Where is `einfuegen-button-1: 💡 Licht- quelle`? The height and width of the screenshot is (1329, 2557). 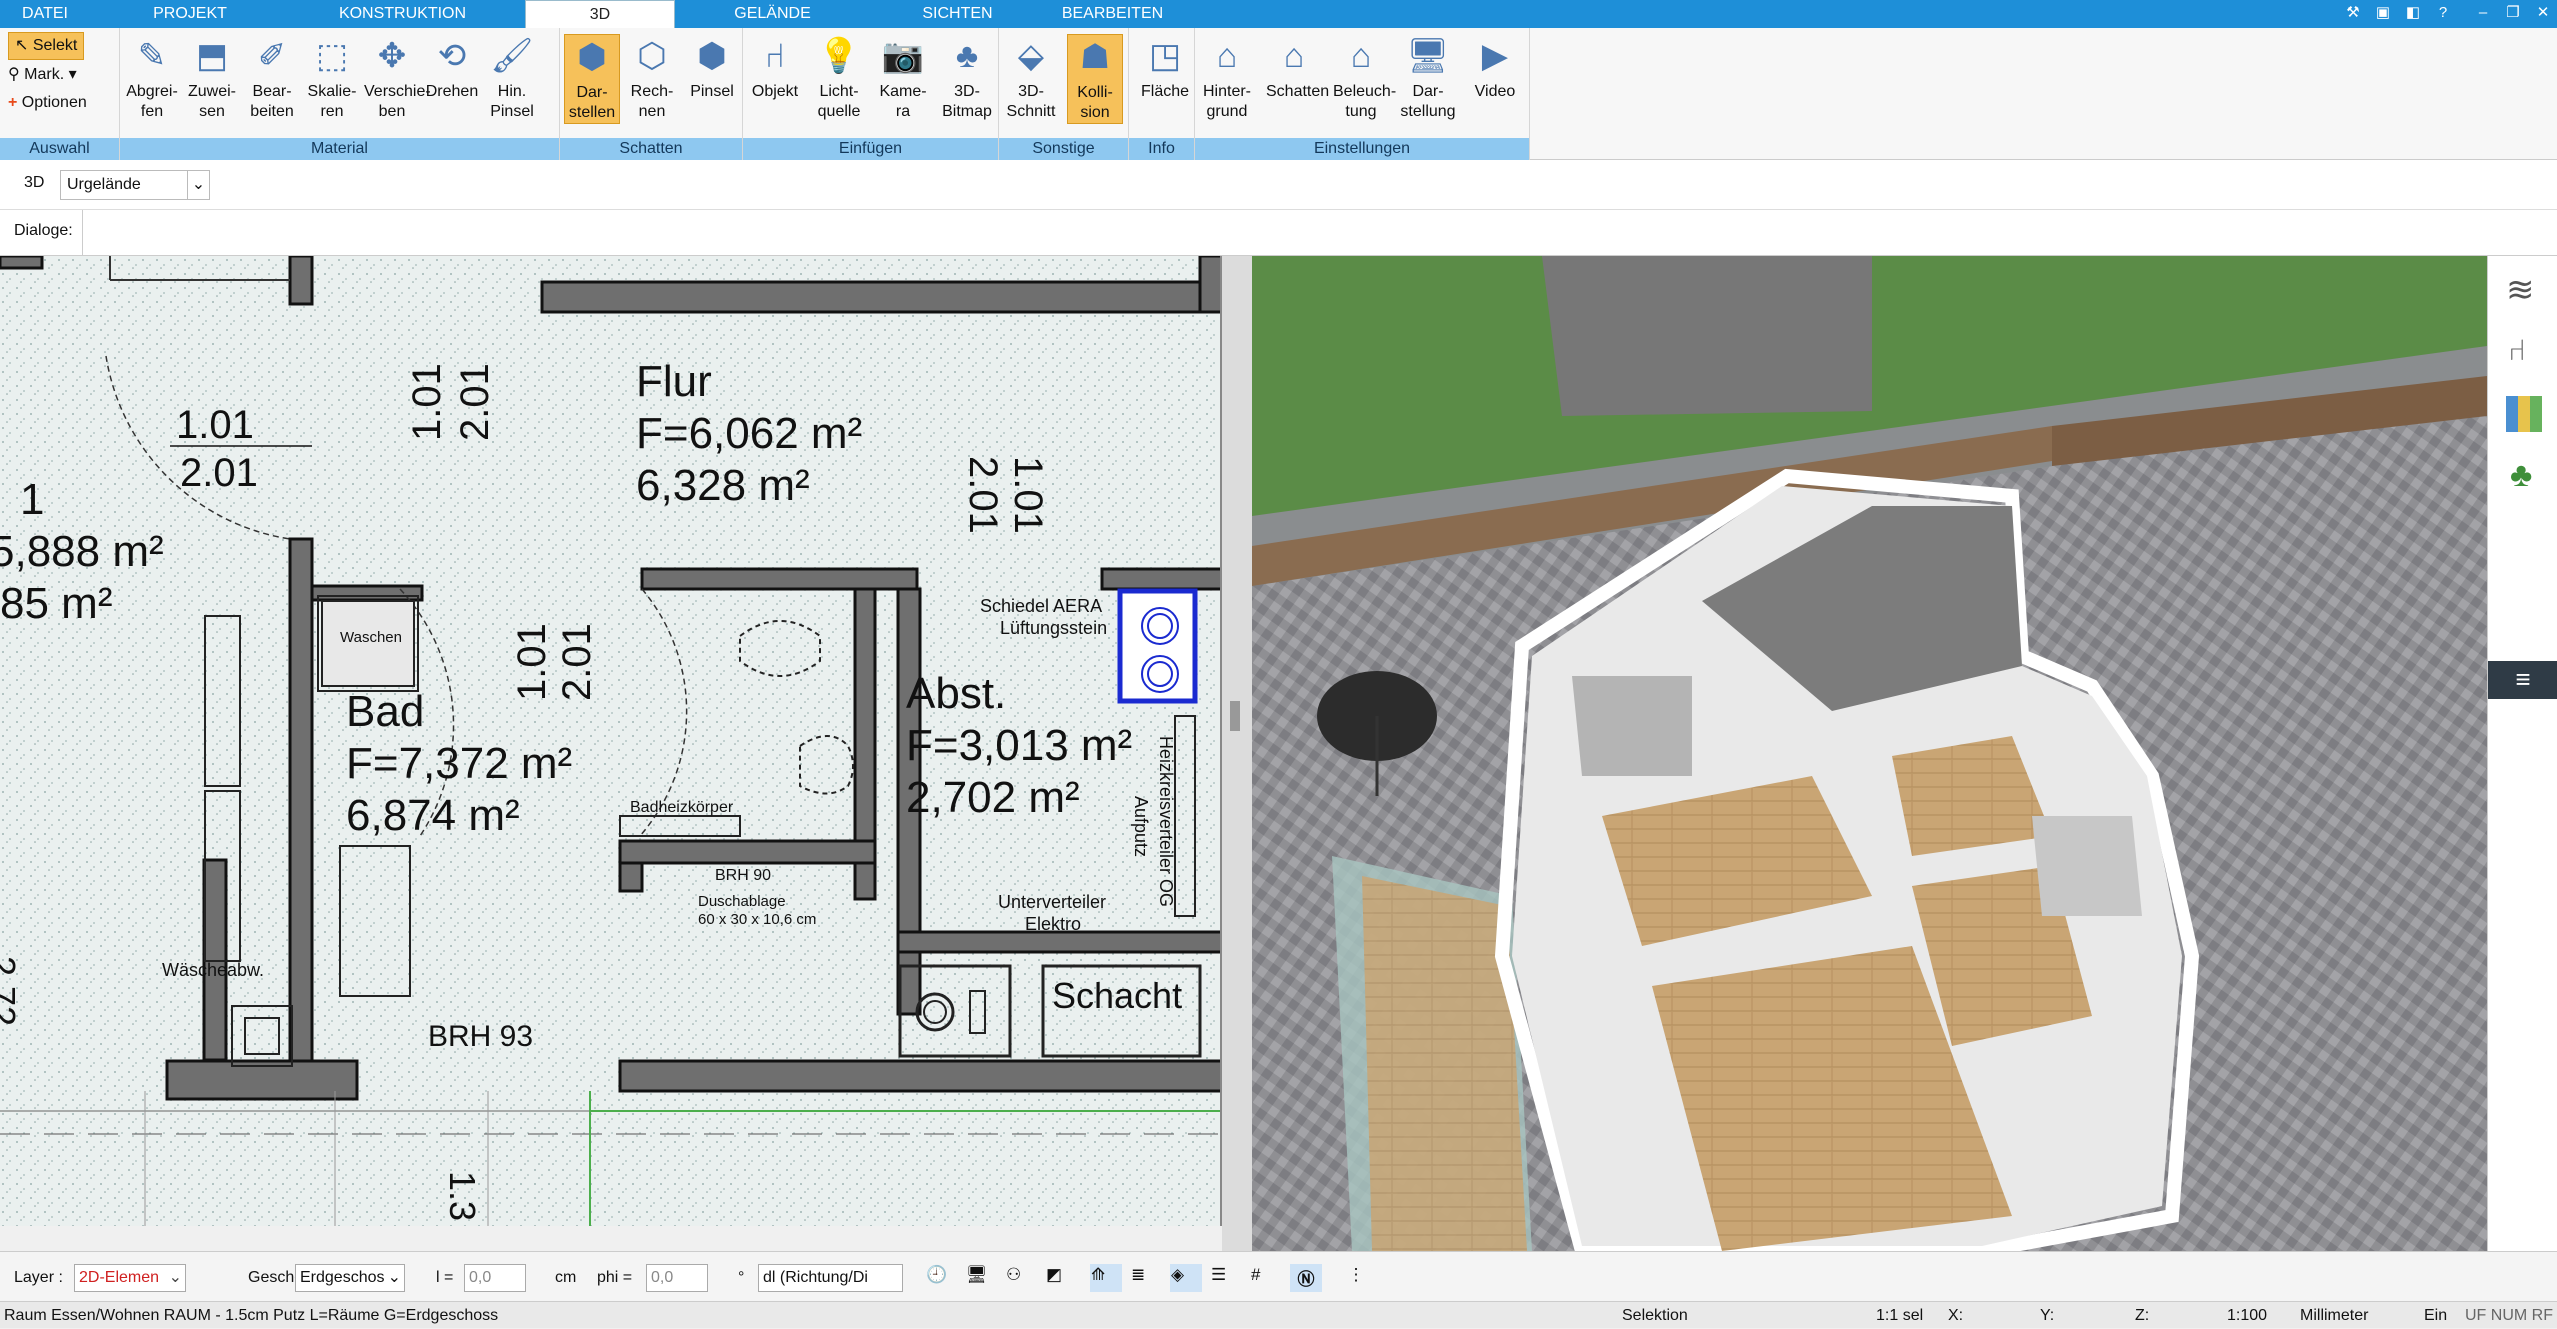 einfuegen-button-1: 💡 Licht- quelle is located at coordinates (839, 78).